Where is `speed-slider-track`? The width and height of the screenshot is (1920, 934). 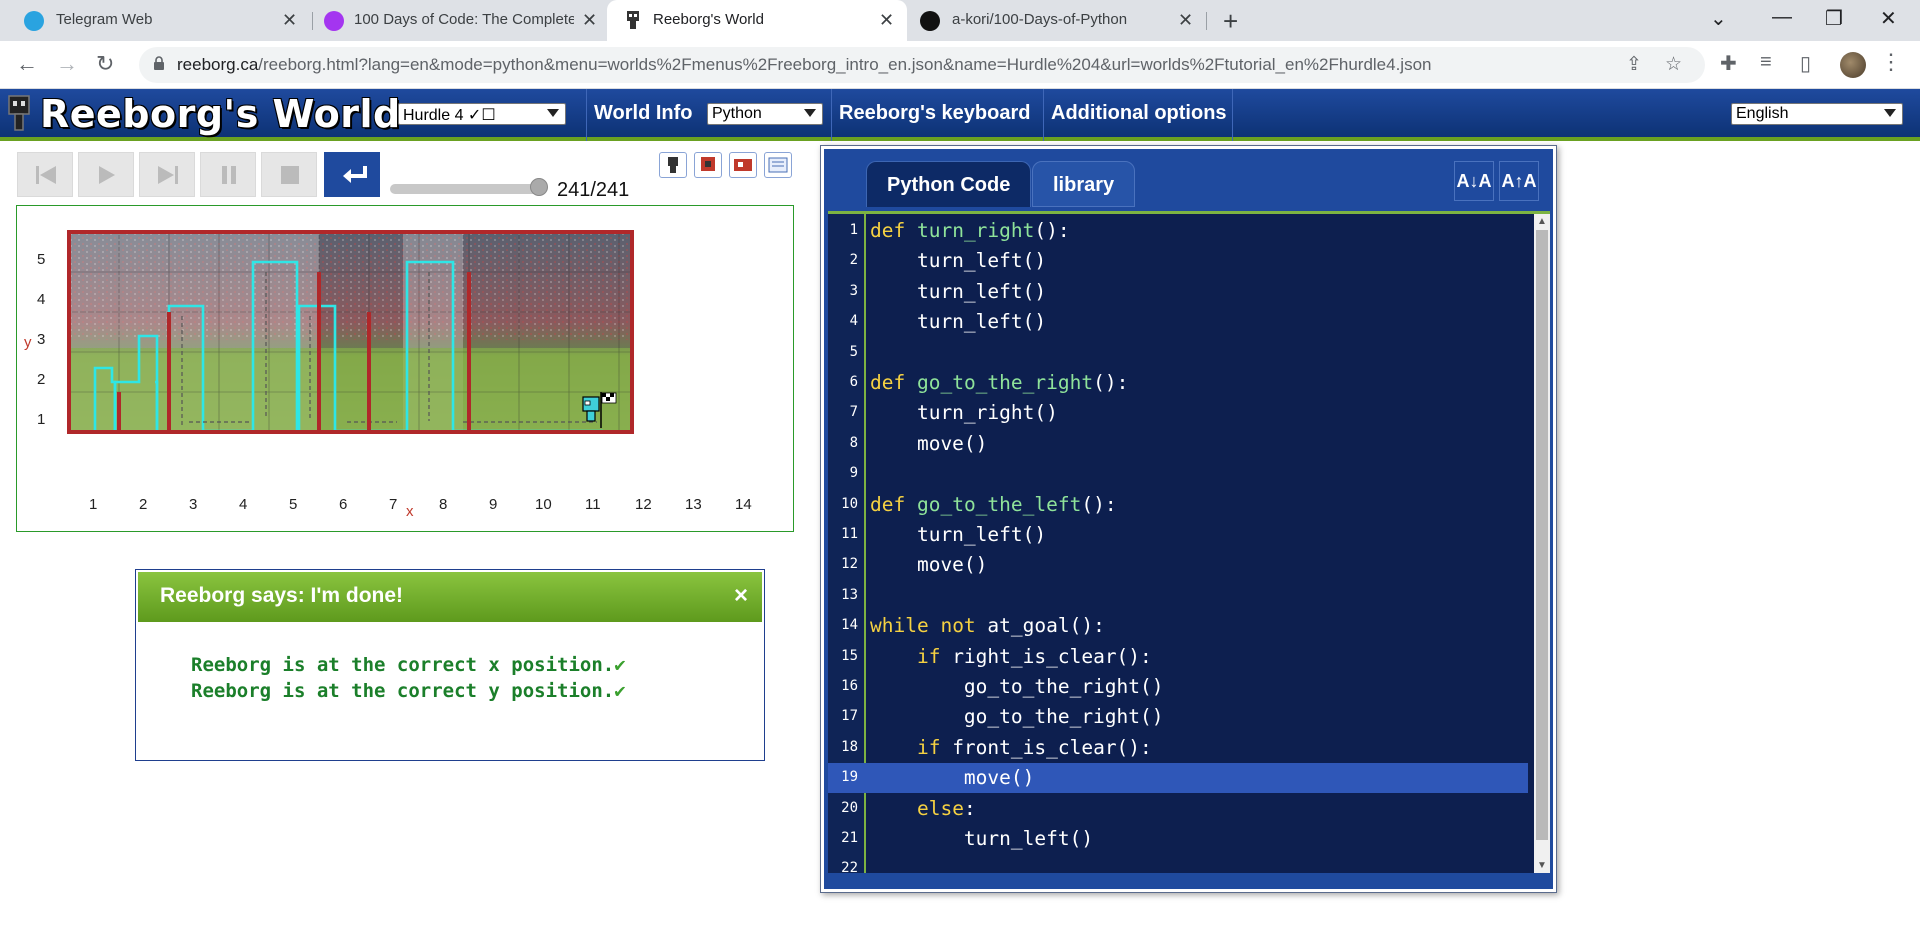 speed-slider-track is located at coordinates (465, 189).